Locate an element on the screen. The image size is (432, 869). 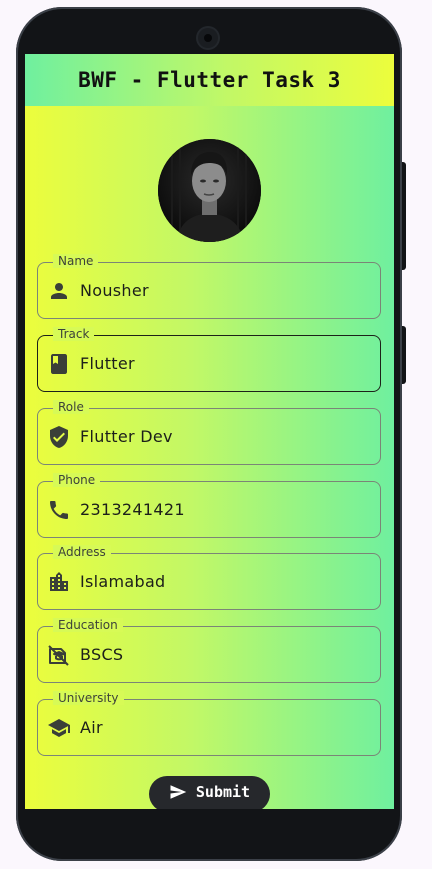
send-icon is located at coordinates (178, 792).